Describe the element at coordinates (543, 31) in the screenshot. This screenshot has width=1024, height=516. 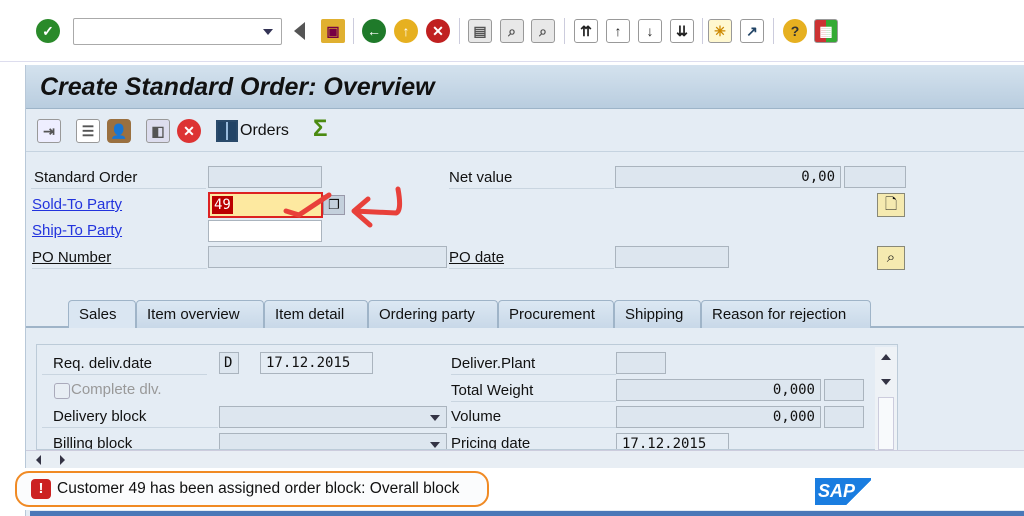
I see `find-next-icon: ⌕` at that location.